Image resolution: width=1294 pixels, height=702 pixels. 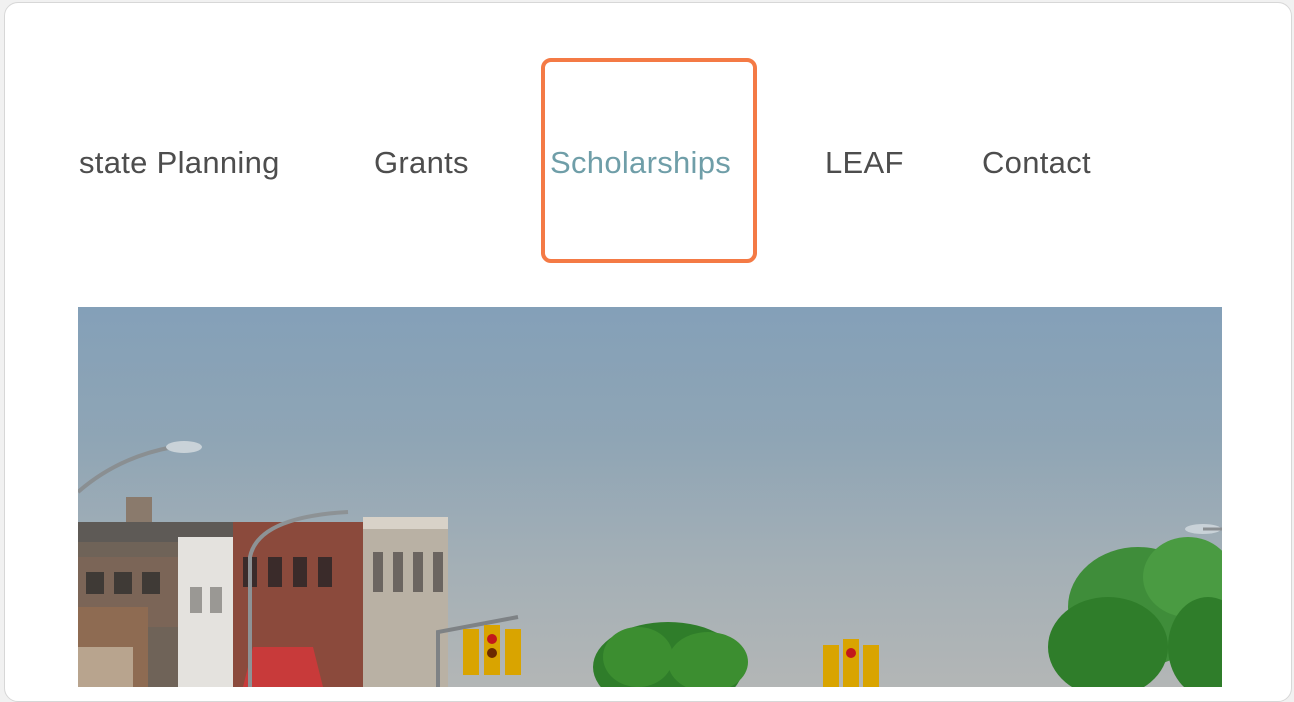 I want to click on nav-item-grants: Grants, so click(x=421, y=163).